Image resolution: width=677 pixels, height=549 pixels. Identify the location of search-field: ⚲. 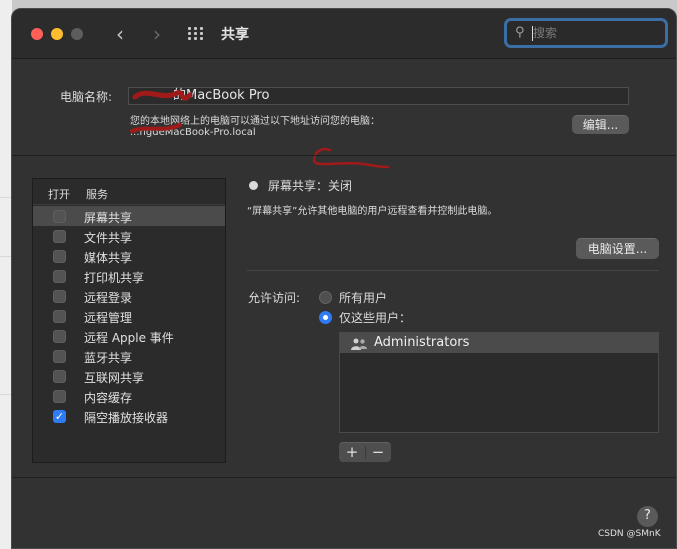
(586, 33).